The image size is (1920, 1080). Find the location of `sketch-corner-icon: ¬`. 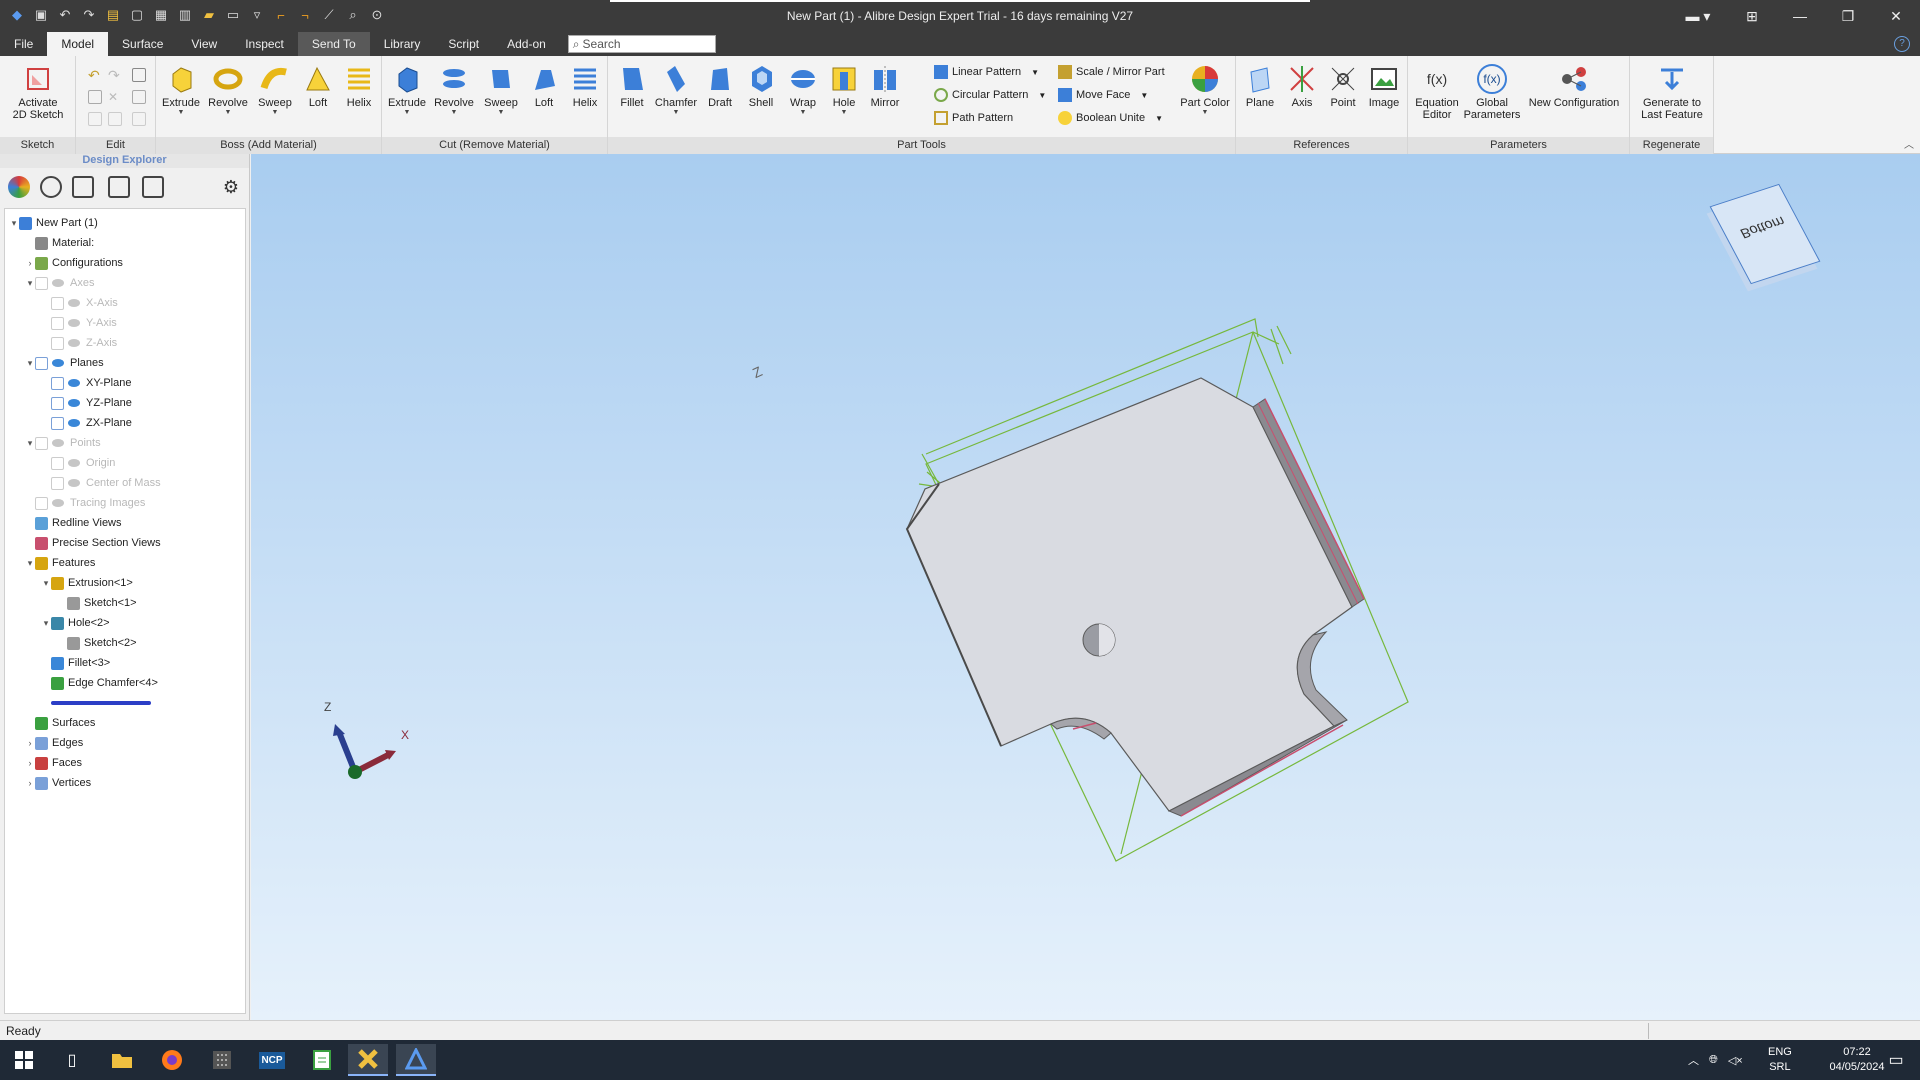

sketch-corner-icon: ¬ is located at coordinates (305, 15).